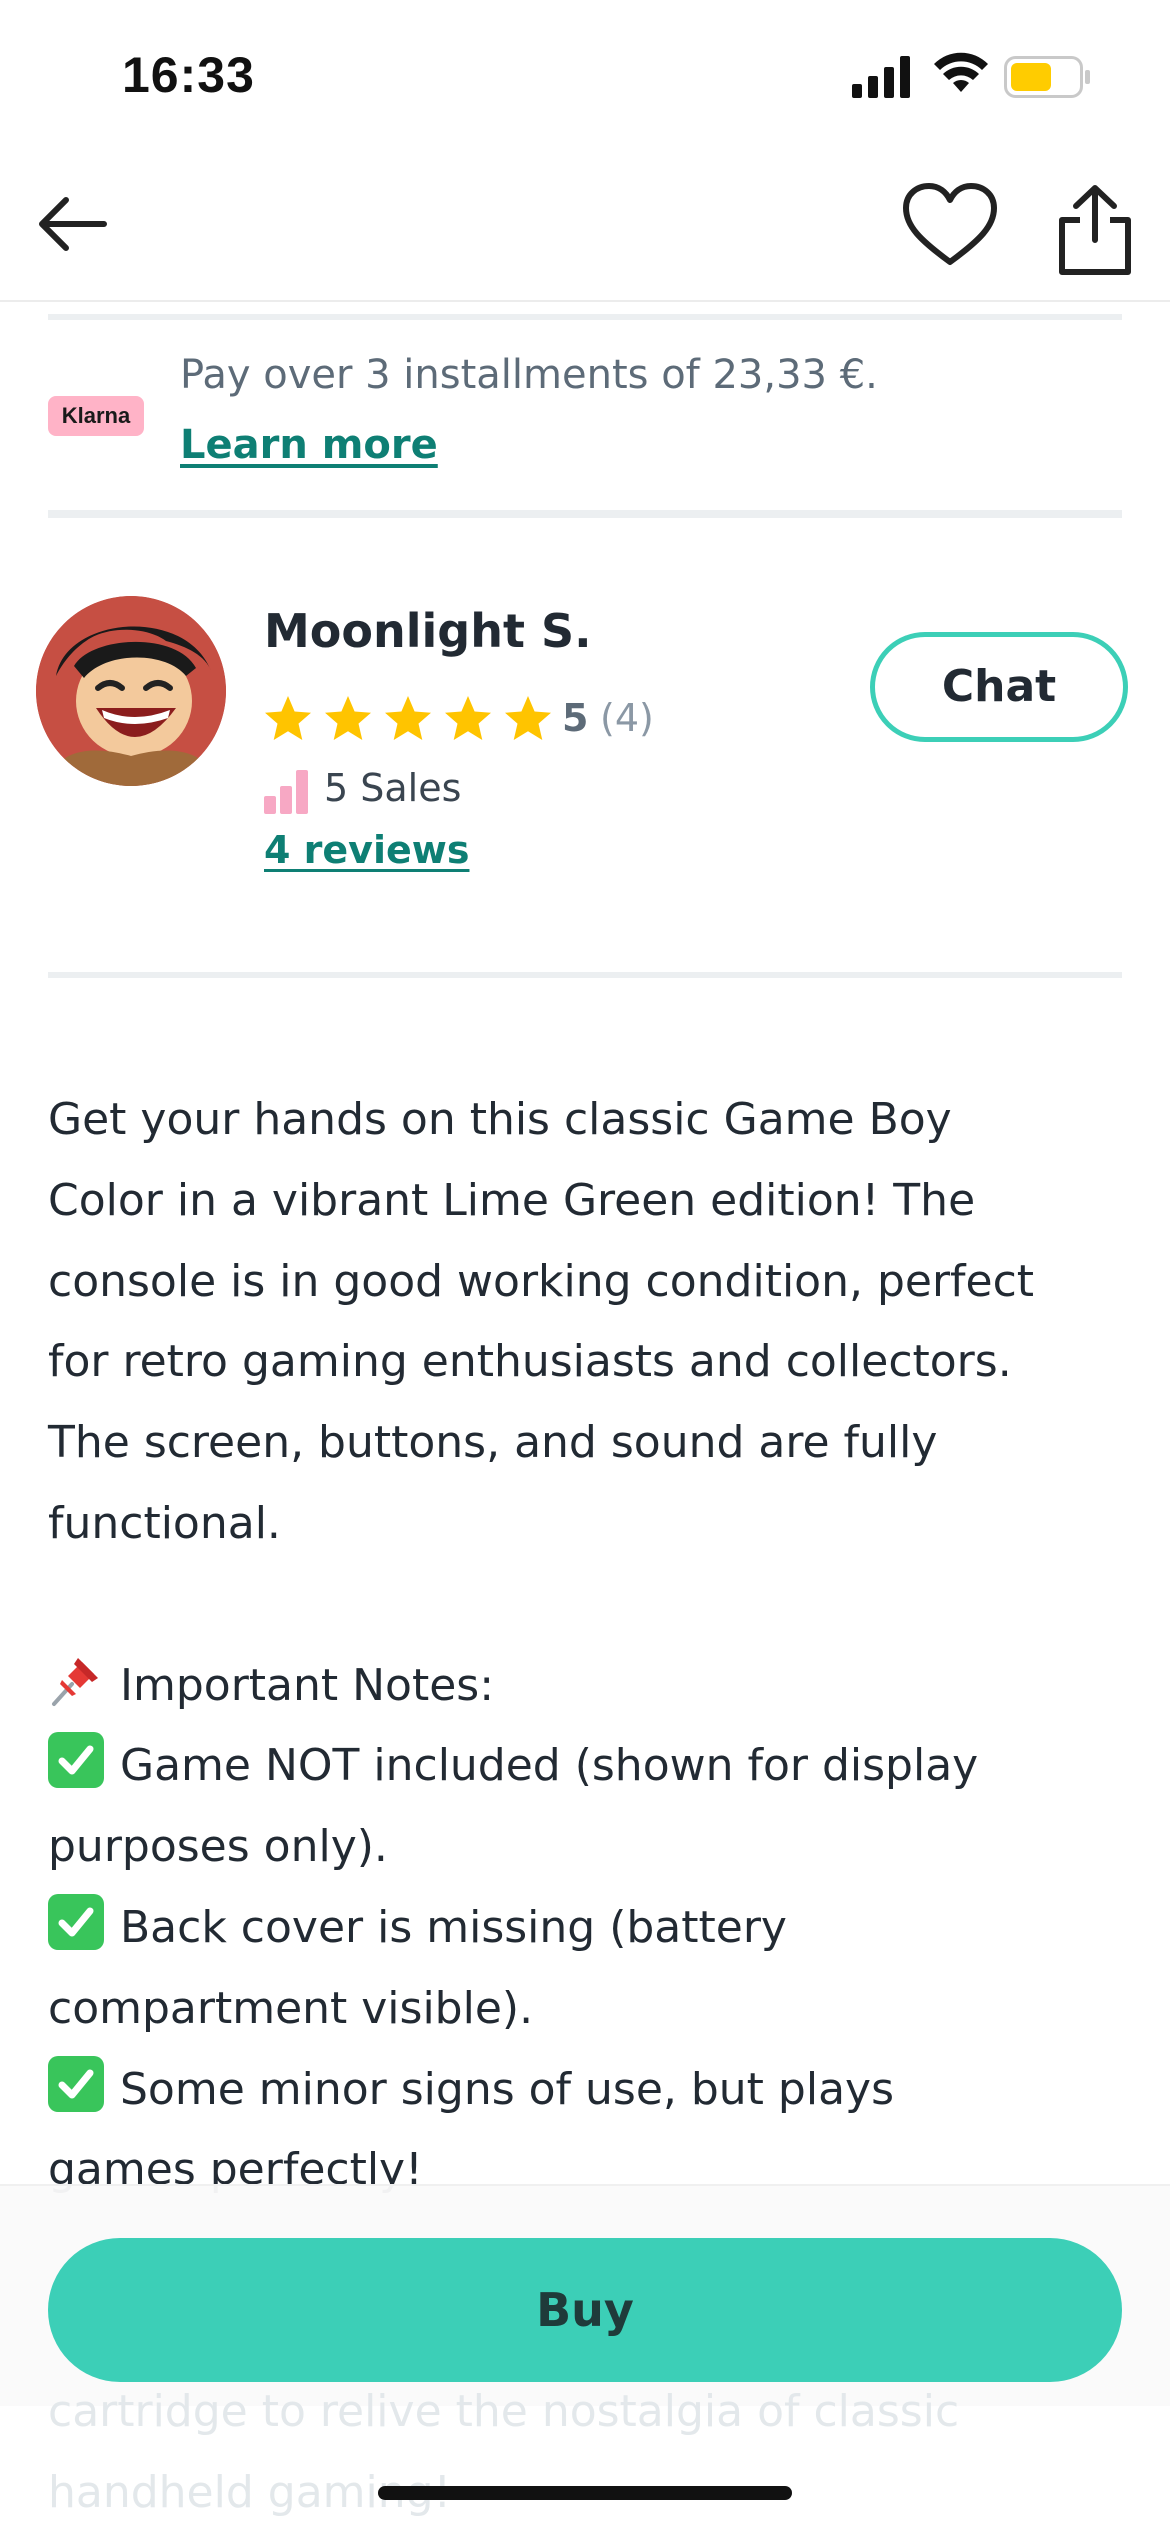  I want to click on pushpin-icon, so click(75, 1681).